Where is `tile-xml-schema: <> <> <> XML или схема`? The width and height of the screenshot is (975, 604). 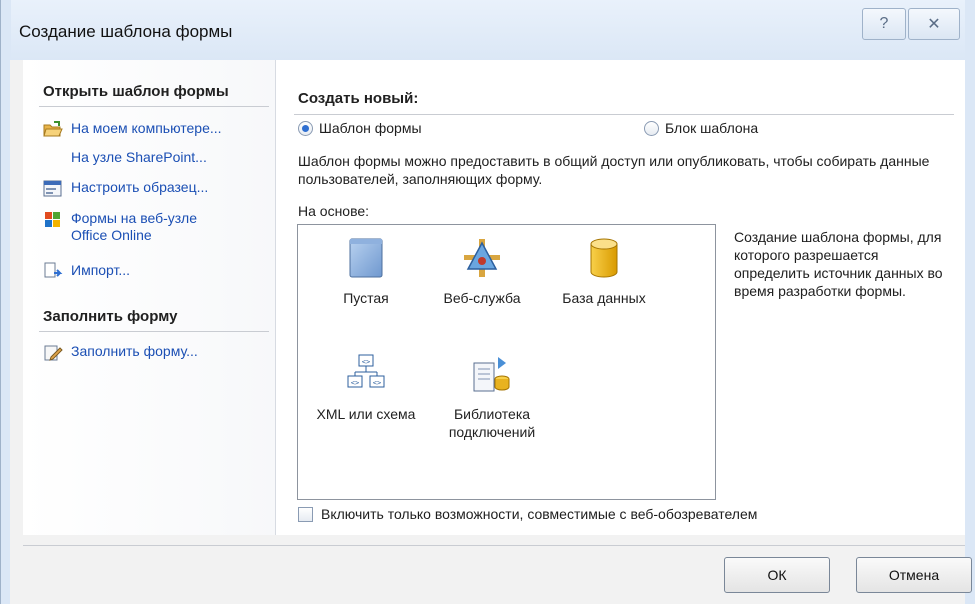
tile-xml-schema: <> <> <> XML или схема is located at coordinates (366, 388).